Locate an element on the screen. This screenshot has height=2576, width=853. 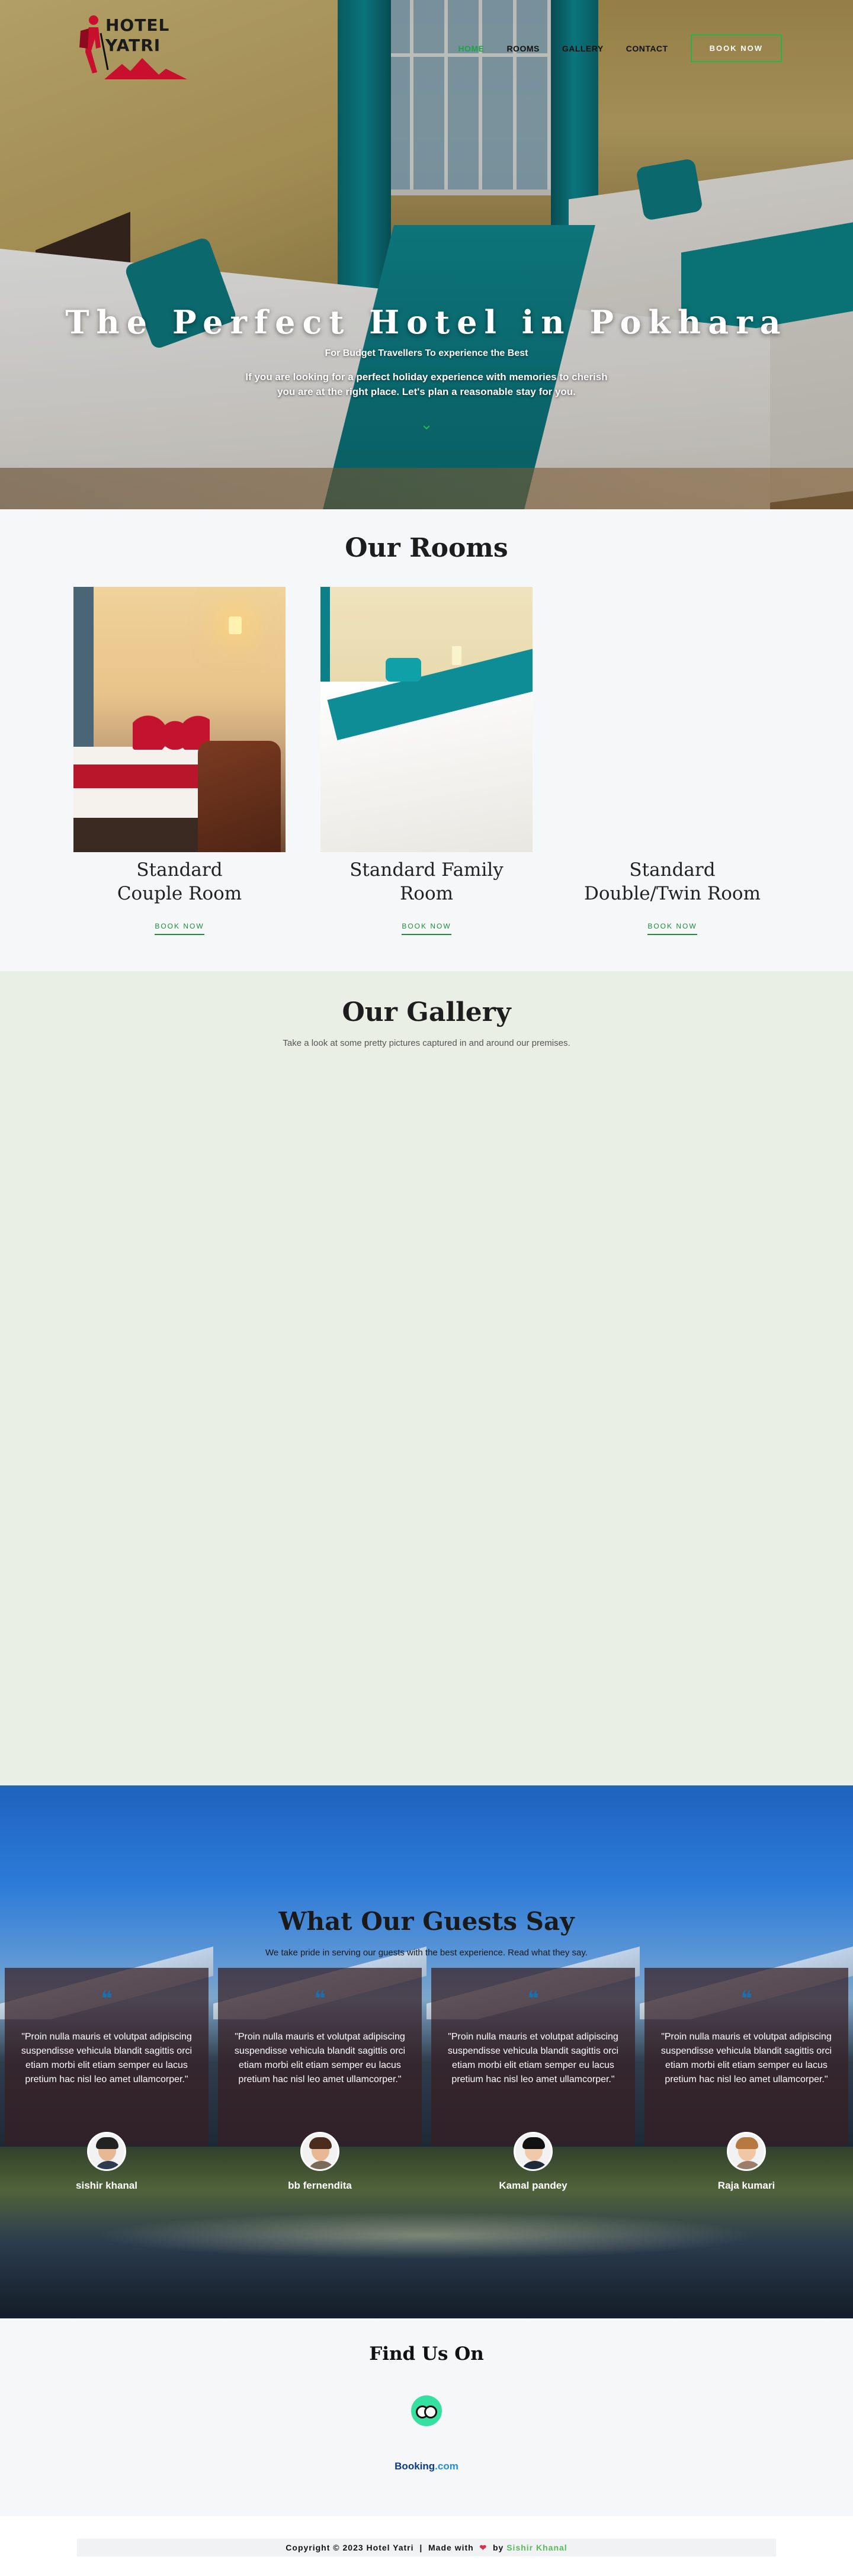
room-name: Standard Family Room is located at coordinates (426, 881).